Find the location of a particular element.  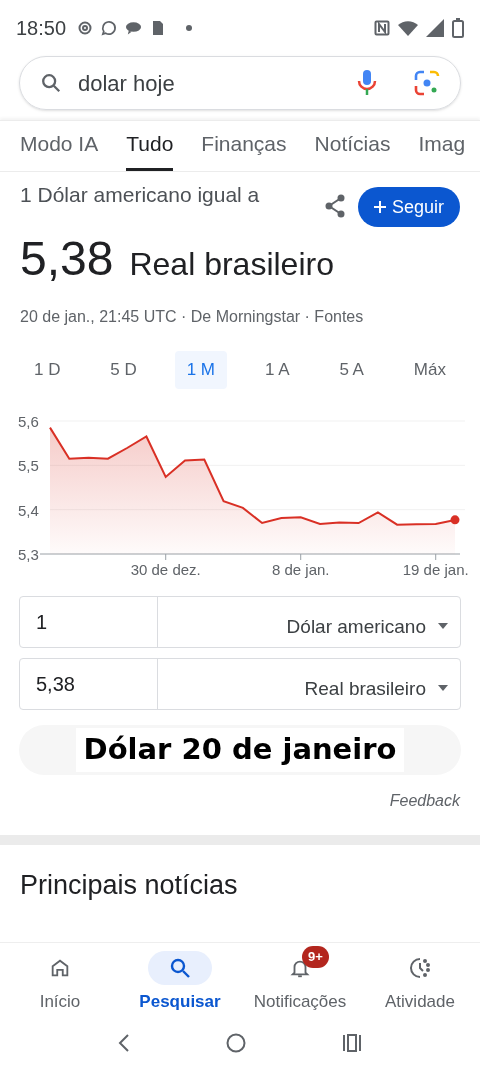

range-tab: Máx is located at coordinates (429, 370).